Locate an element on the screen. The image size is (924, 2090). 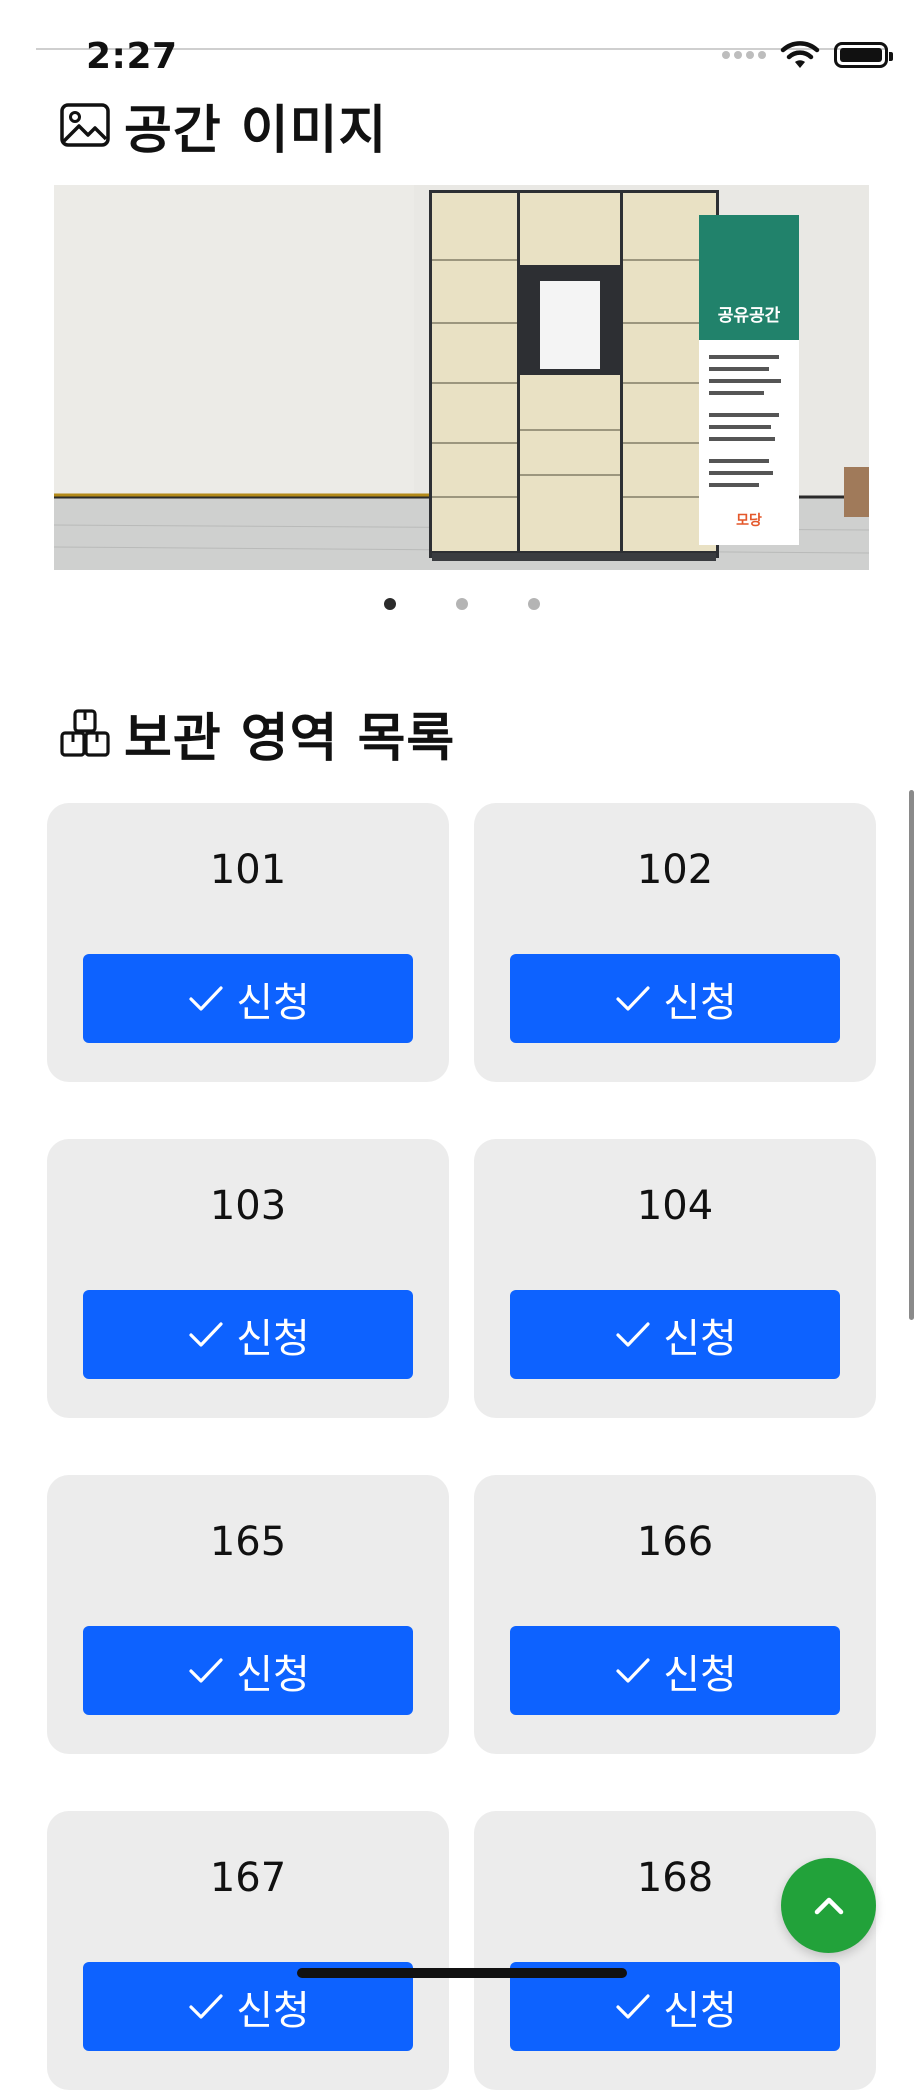
list-section-title: 보관 영역 목록 is located at coordinates (290, 739).